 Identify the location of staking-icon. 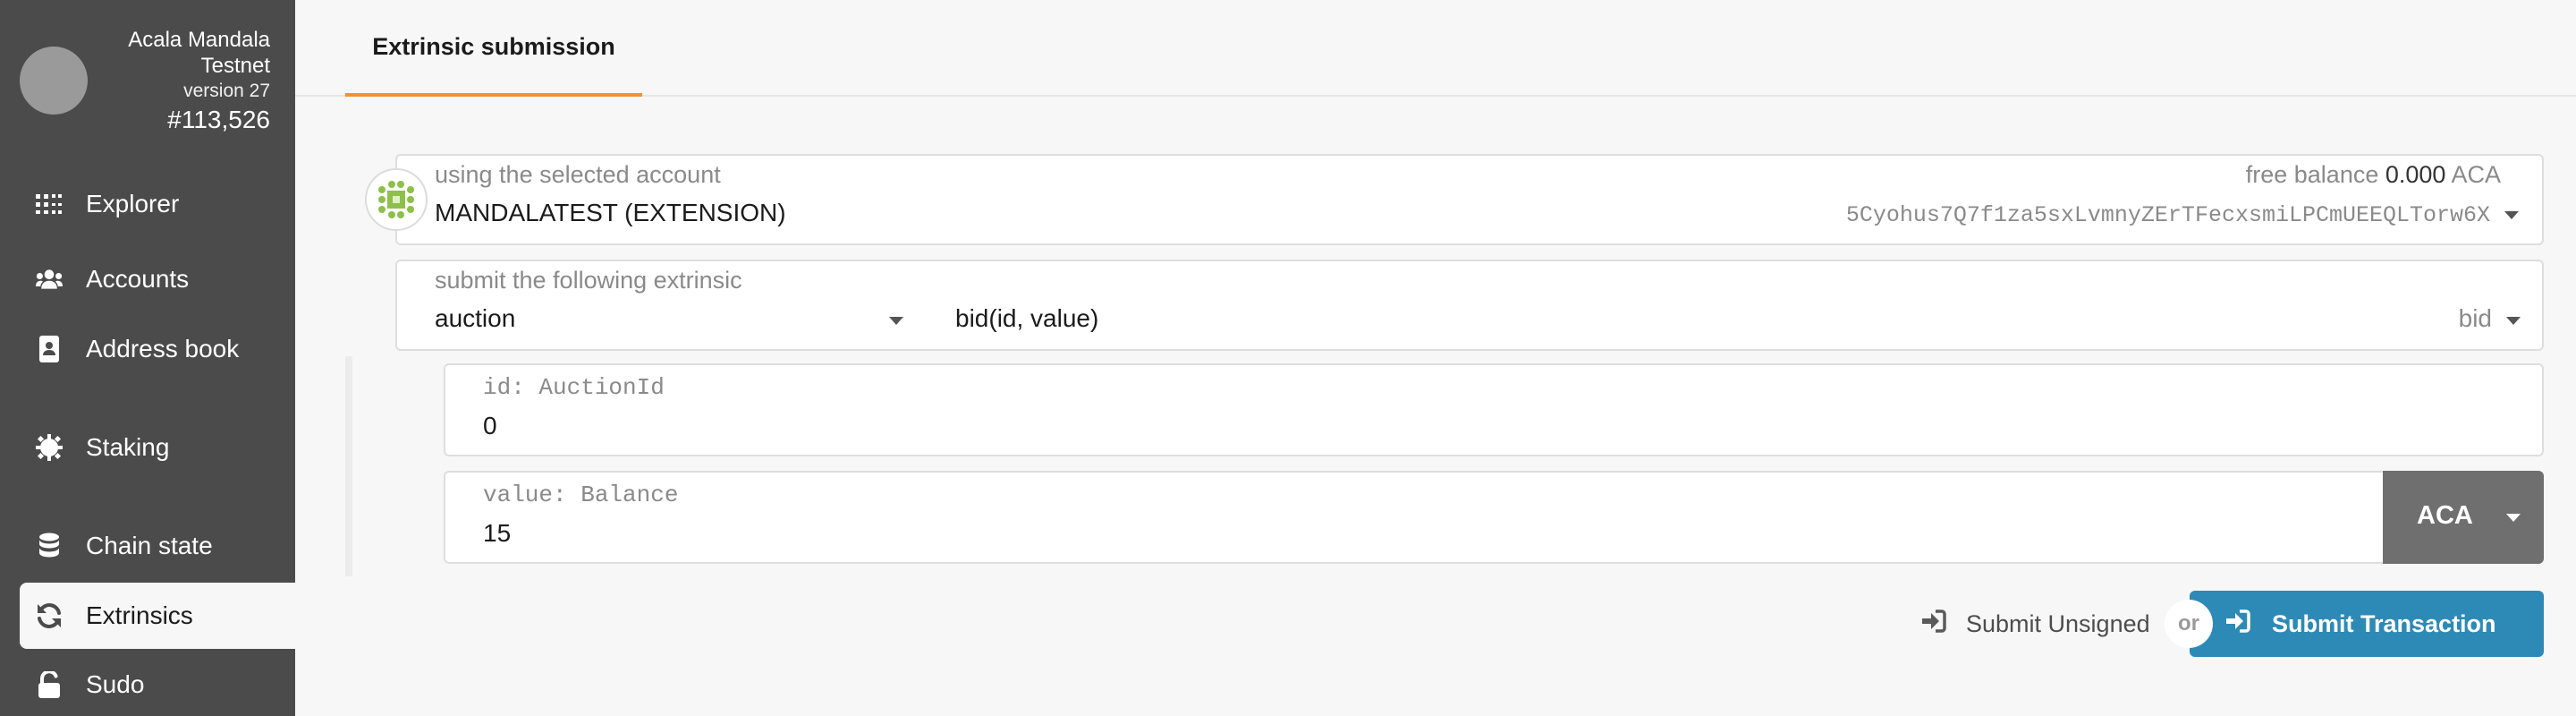
(49, 447).